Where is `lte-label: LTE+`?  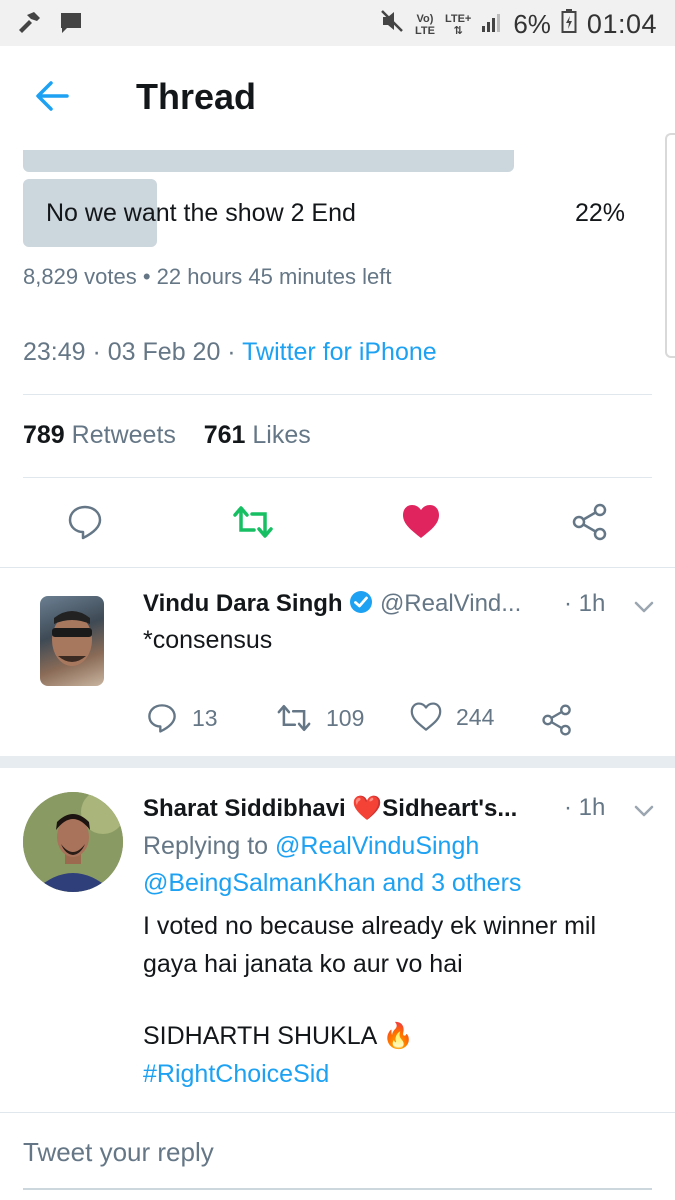
lte-label: LTE+ is located at coordinates (458, 18).